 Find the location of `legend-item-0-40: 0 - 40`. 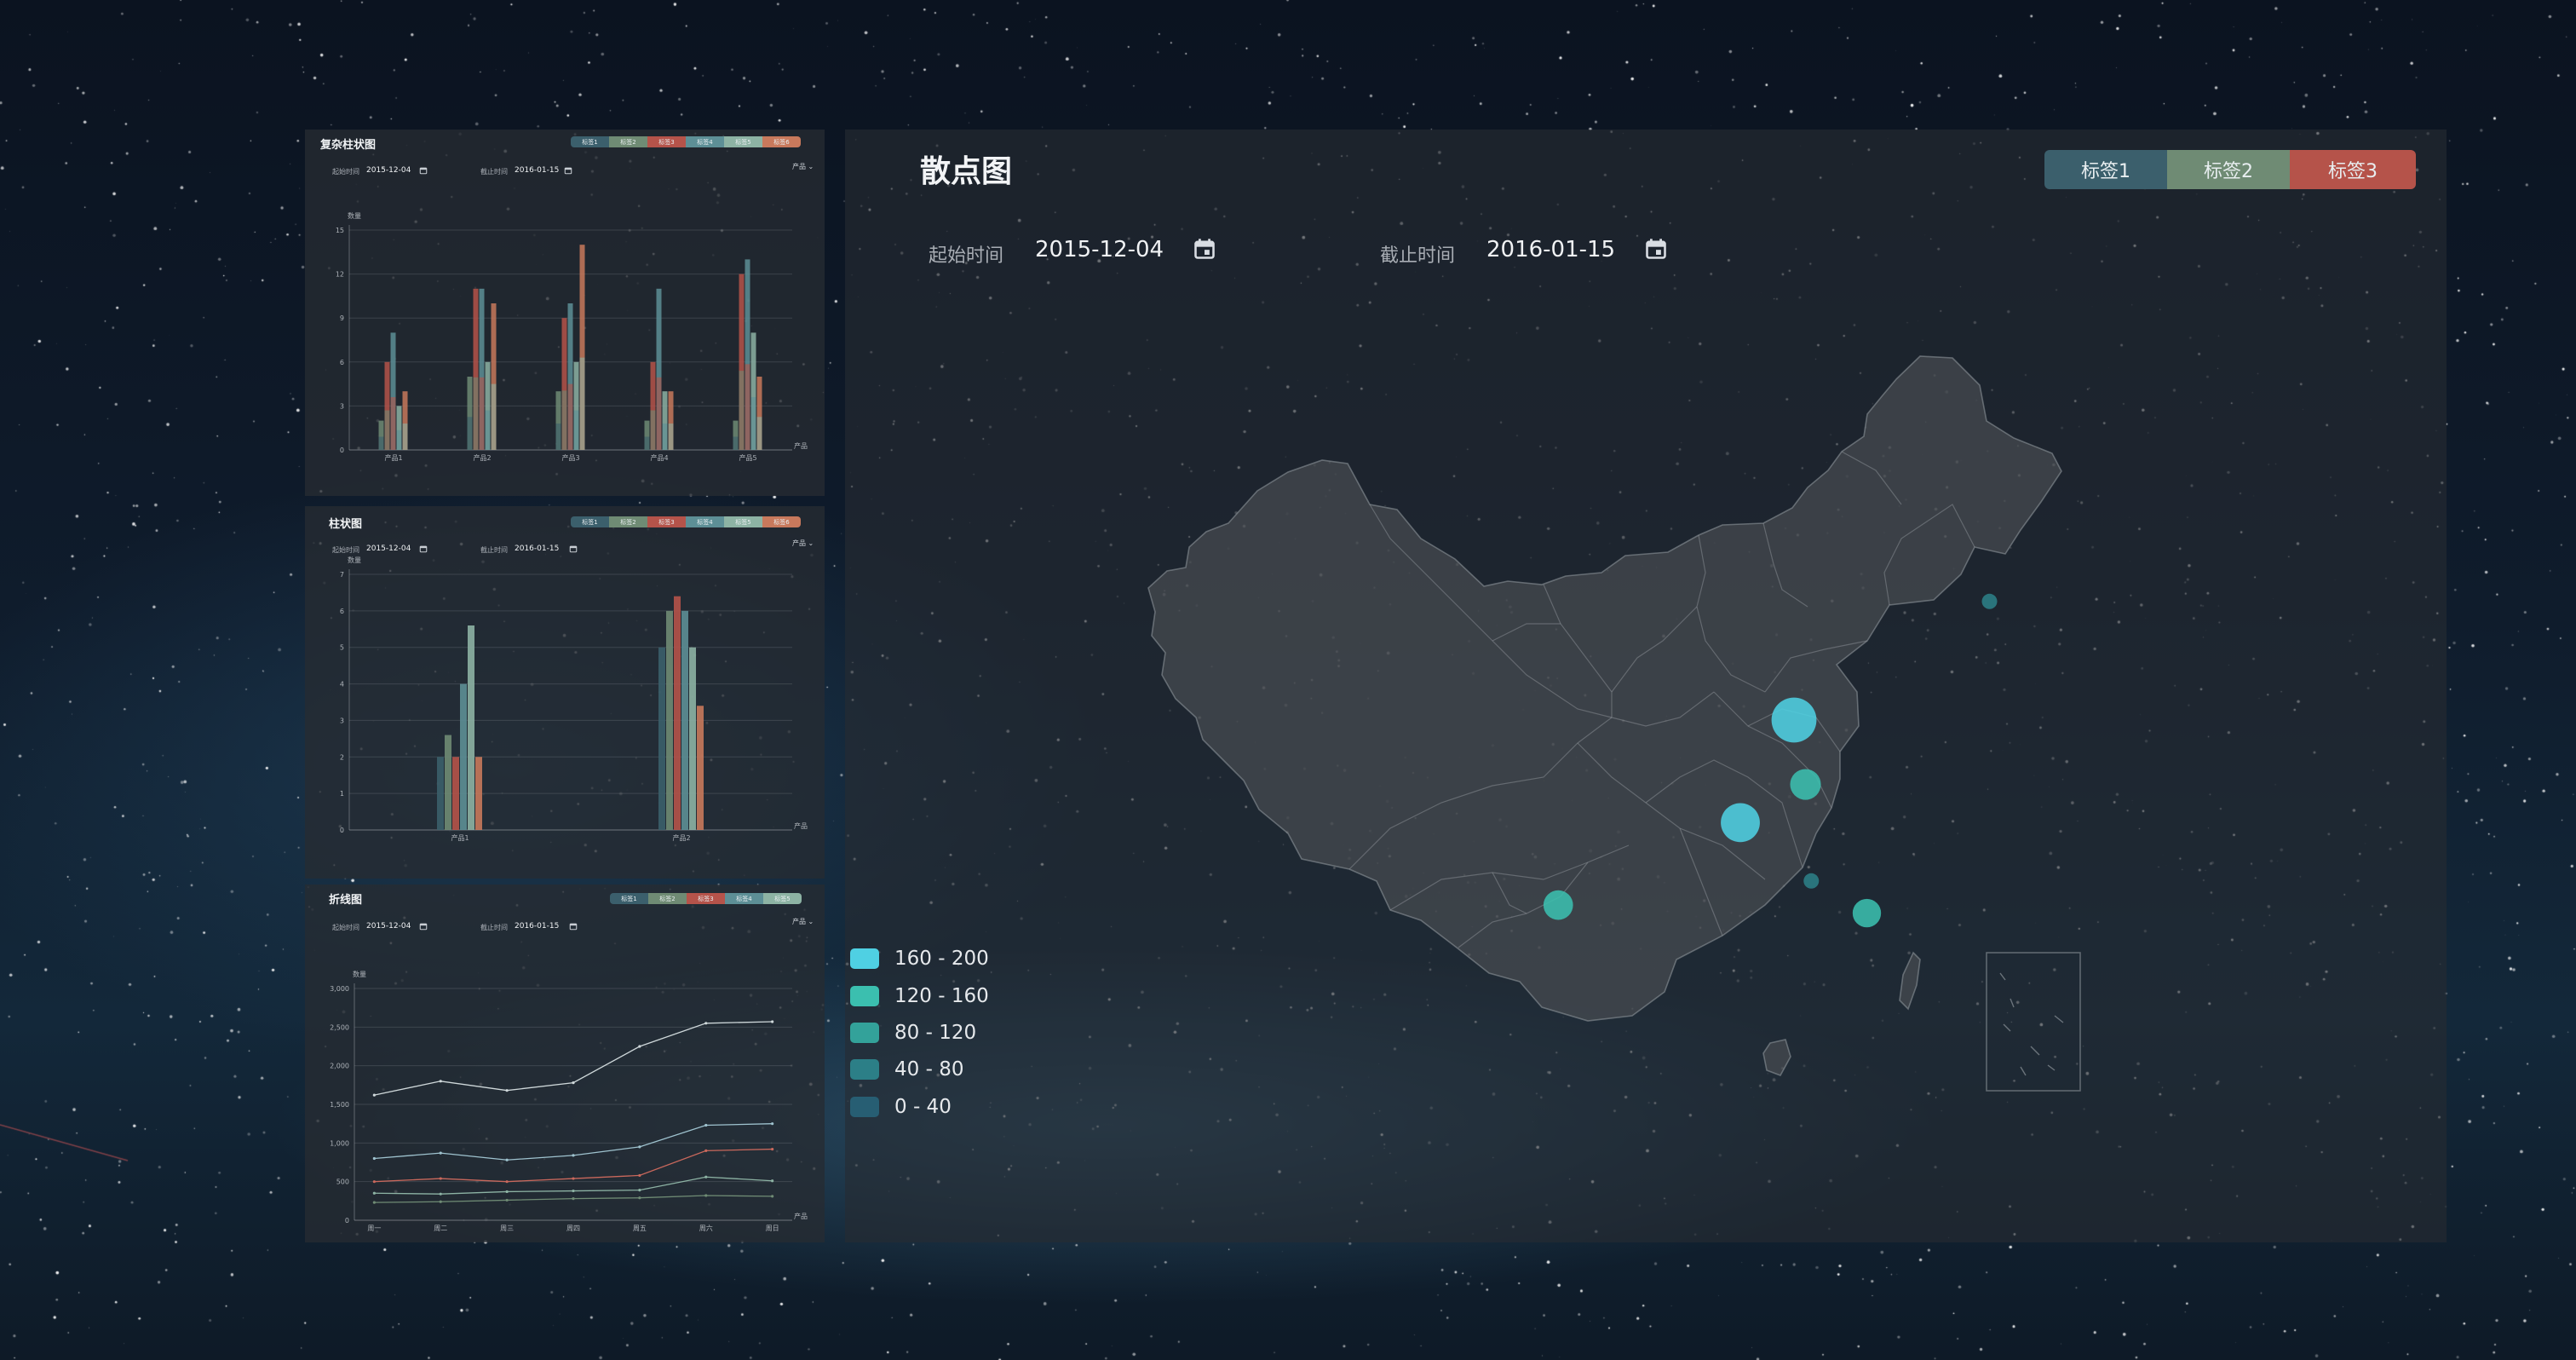

legend-item-0-40: 0 - 40 is located at coordinates (901, 1107).